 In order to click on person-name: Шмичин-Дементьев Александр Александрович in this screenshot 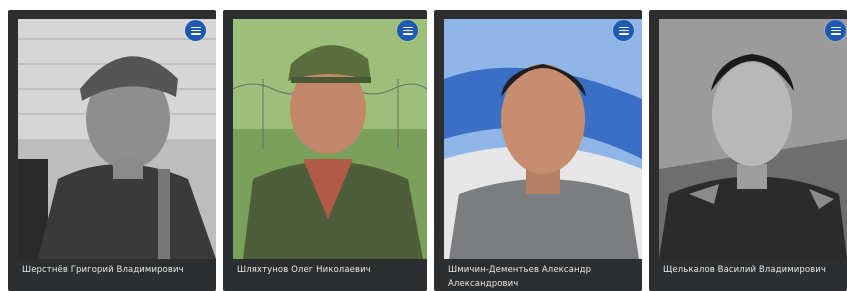, I will do `click(520, 277)`.